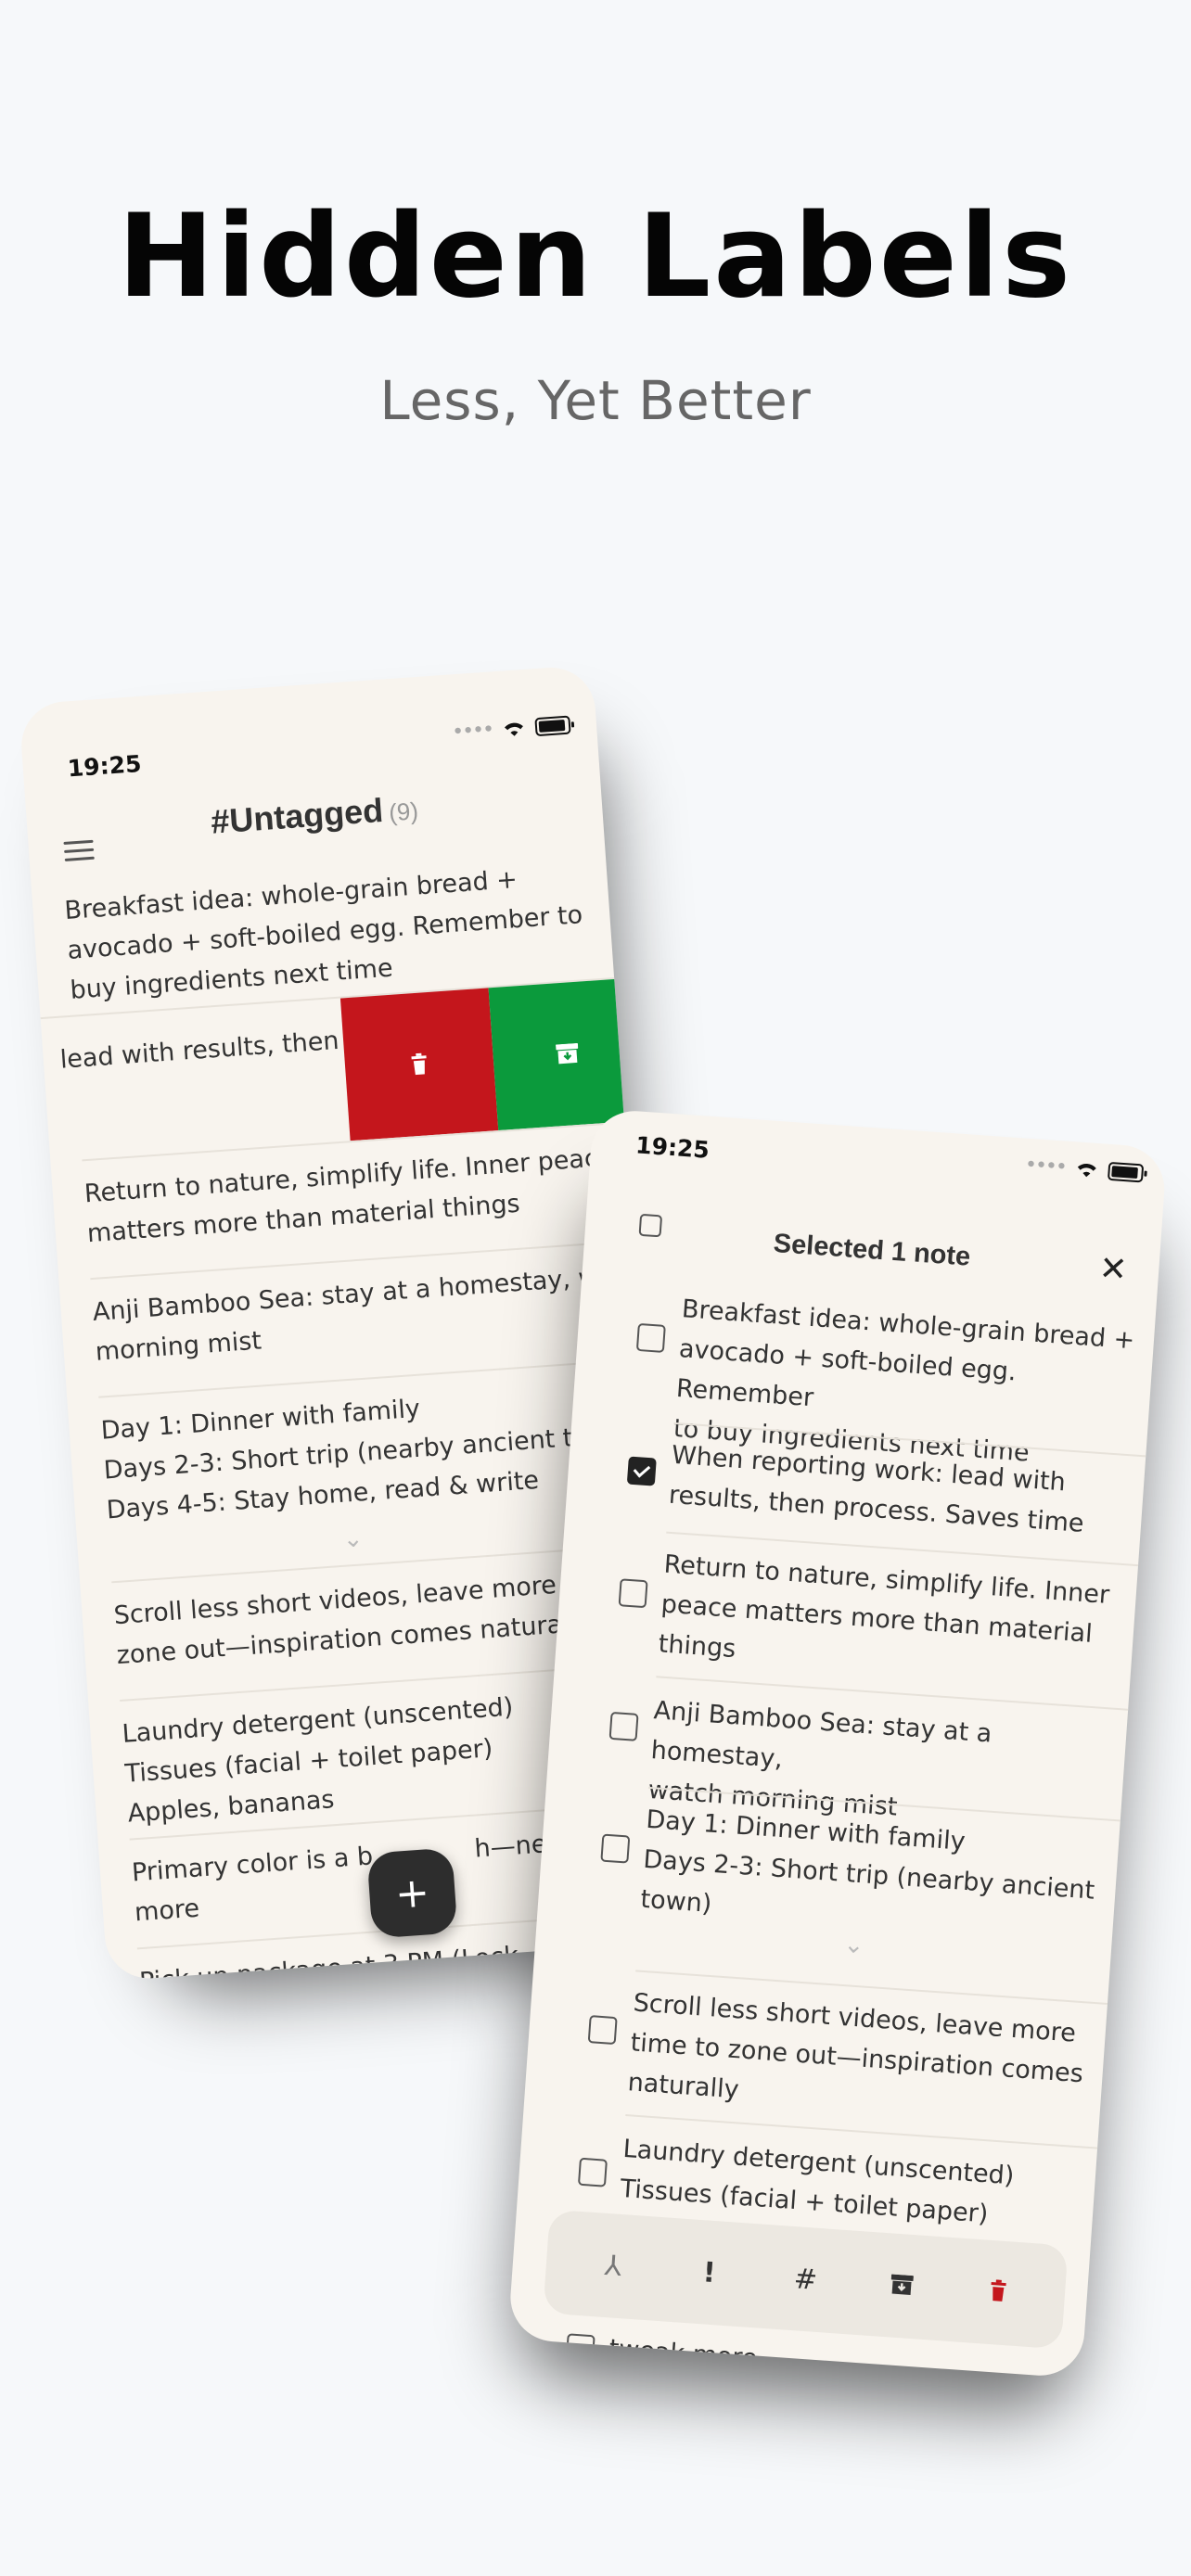  Describe the element at coordinates (872, 1250) in the screenshot. I see `selection-title: Selected 1 note` at that location.